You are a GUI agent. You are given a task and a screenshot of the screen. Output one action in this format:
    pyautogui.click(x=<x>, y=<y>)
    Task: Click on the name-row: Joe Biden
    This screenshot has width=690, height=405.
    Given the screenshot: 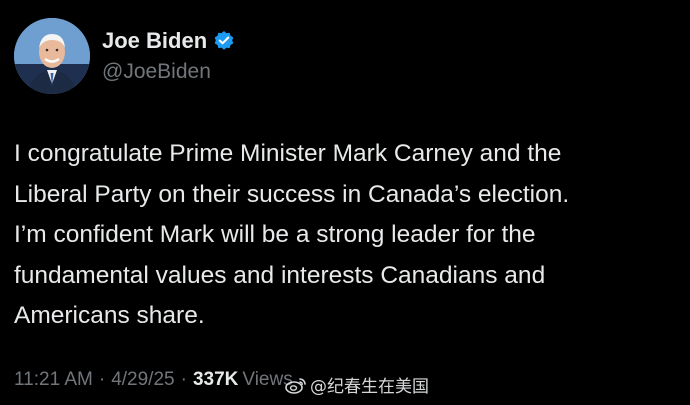 What is the action you would take?
    pyautogui.click(x=168, y=41)
    